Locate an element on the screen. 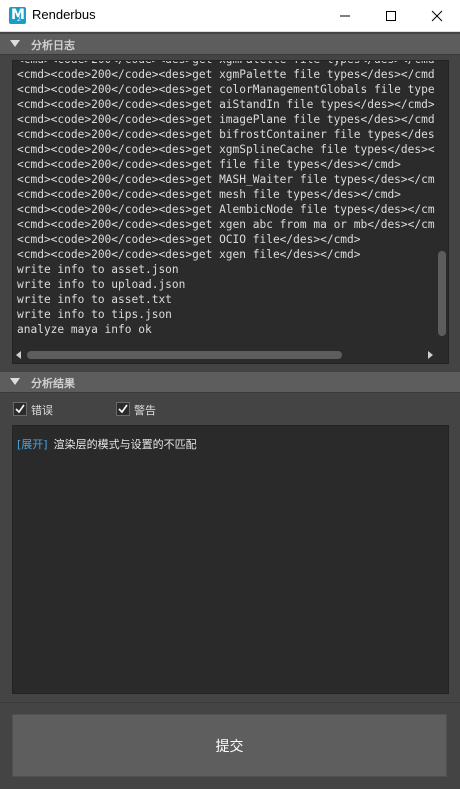  maximize-button is located at coordinates (391, 15).